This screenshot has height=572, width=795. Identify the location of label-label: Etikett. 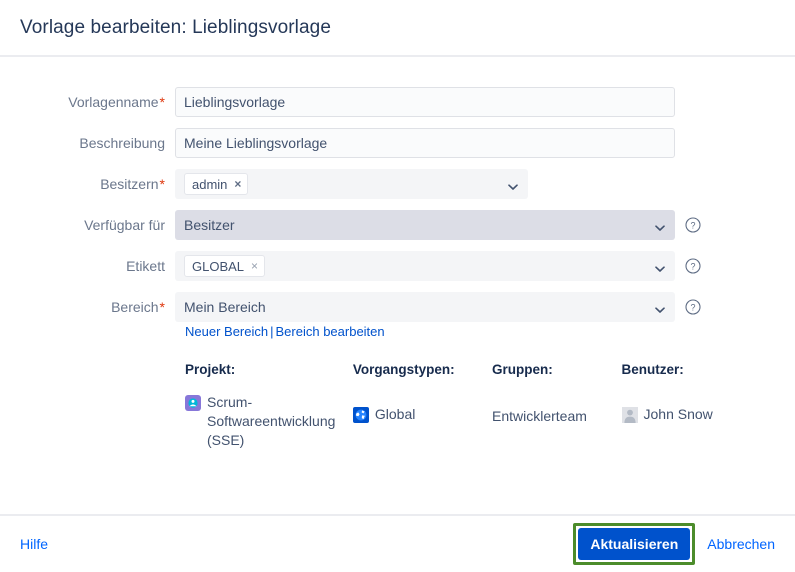
(145, 266).